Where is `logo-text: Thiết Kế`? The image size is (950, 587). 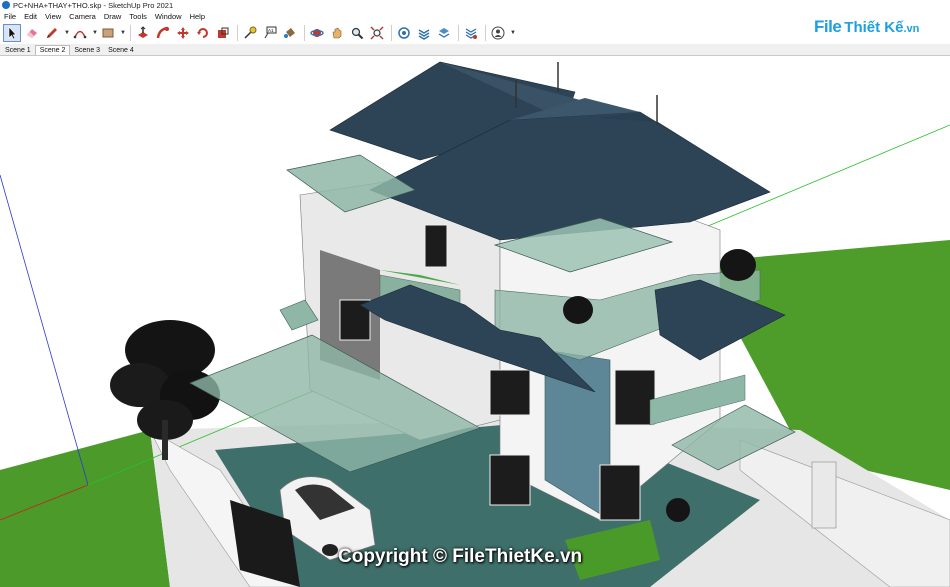
logo-text: Thiết Kế is located at coordinates (874, 27).